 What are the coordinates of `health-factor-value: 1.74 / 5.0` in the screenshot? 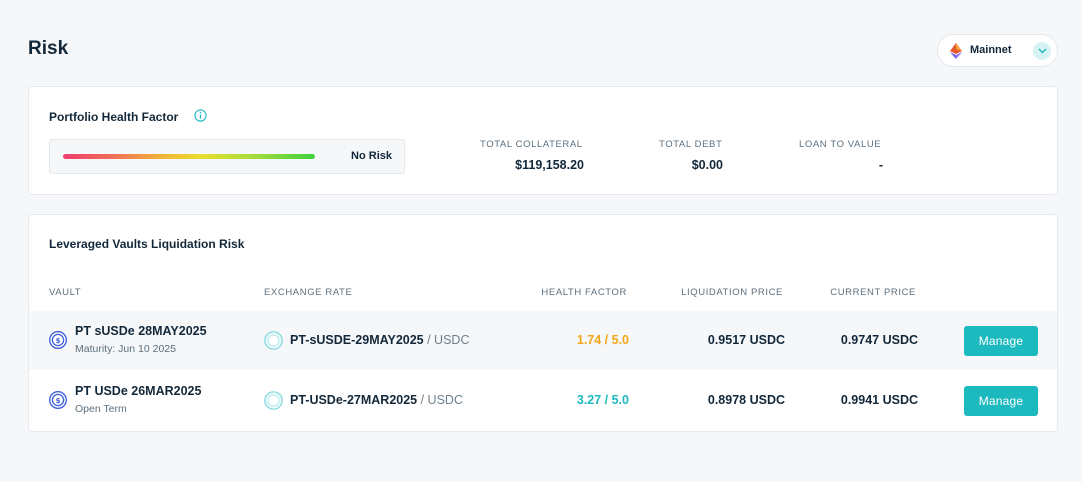 It's located at (602, 340).